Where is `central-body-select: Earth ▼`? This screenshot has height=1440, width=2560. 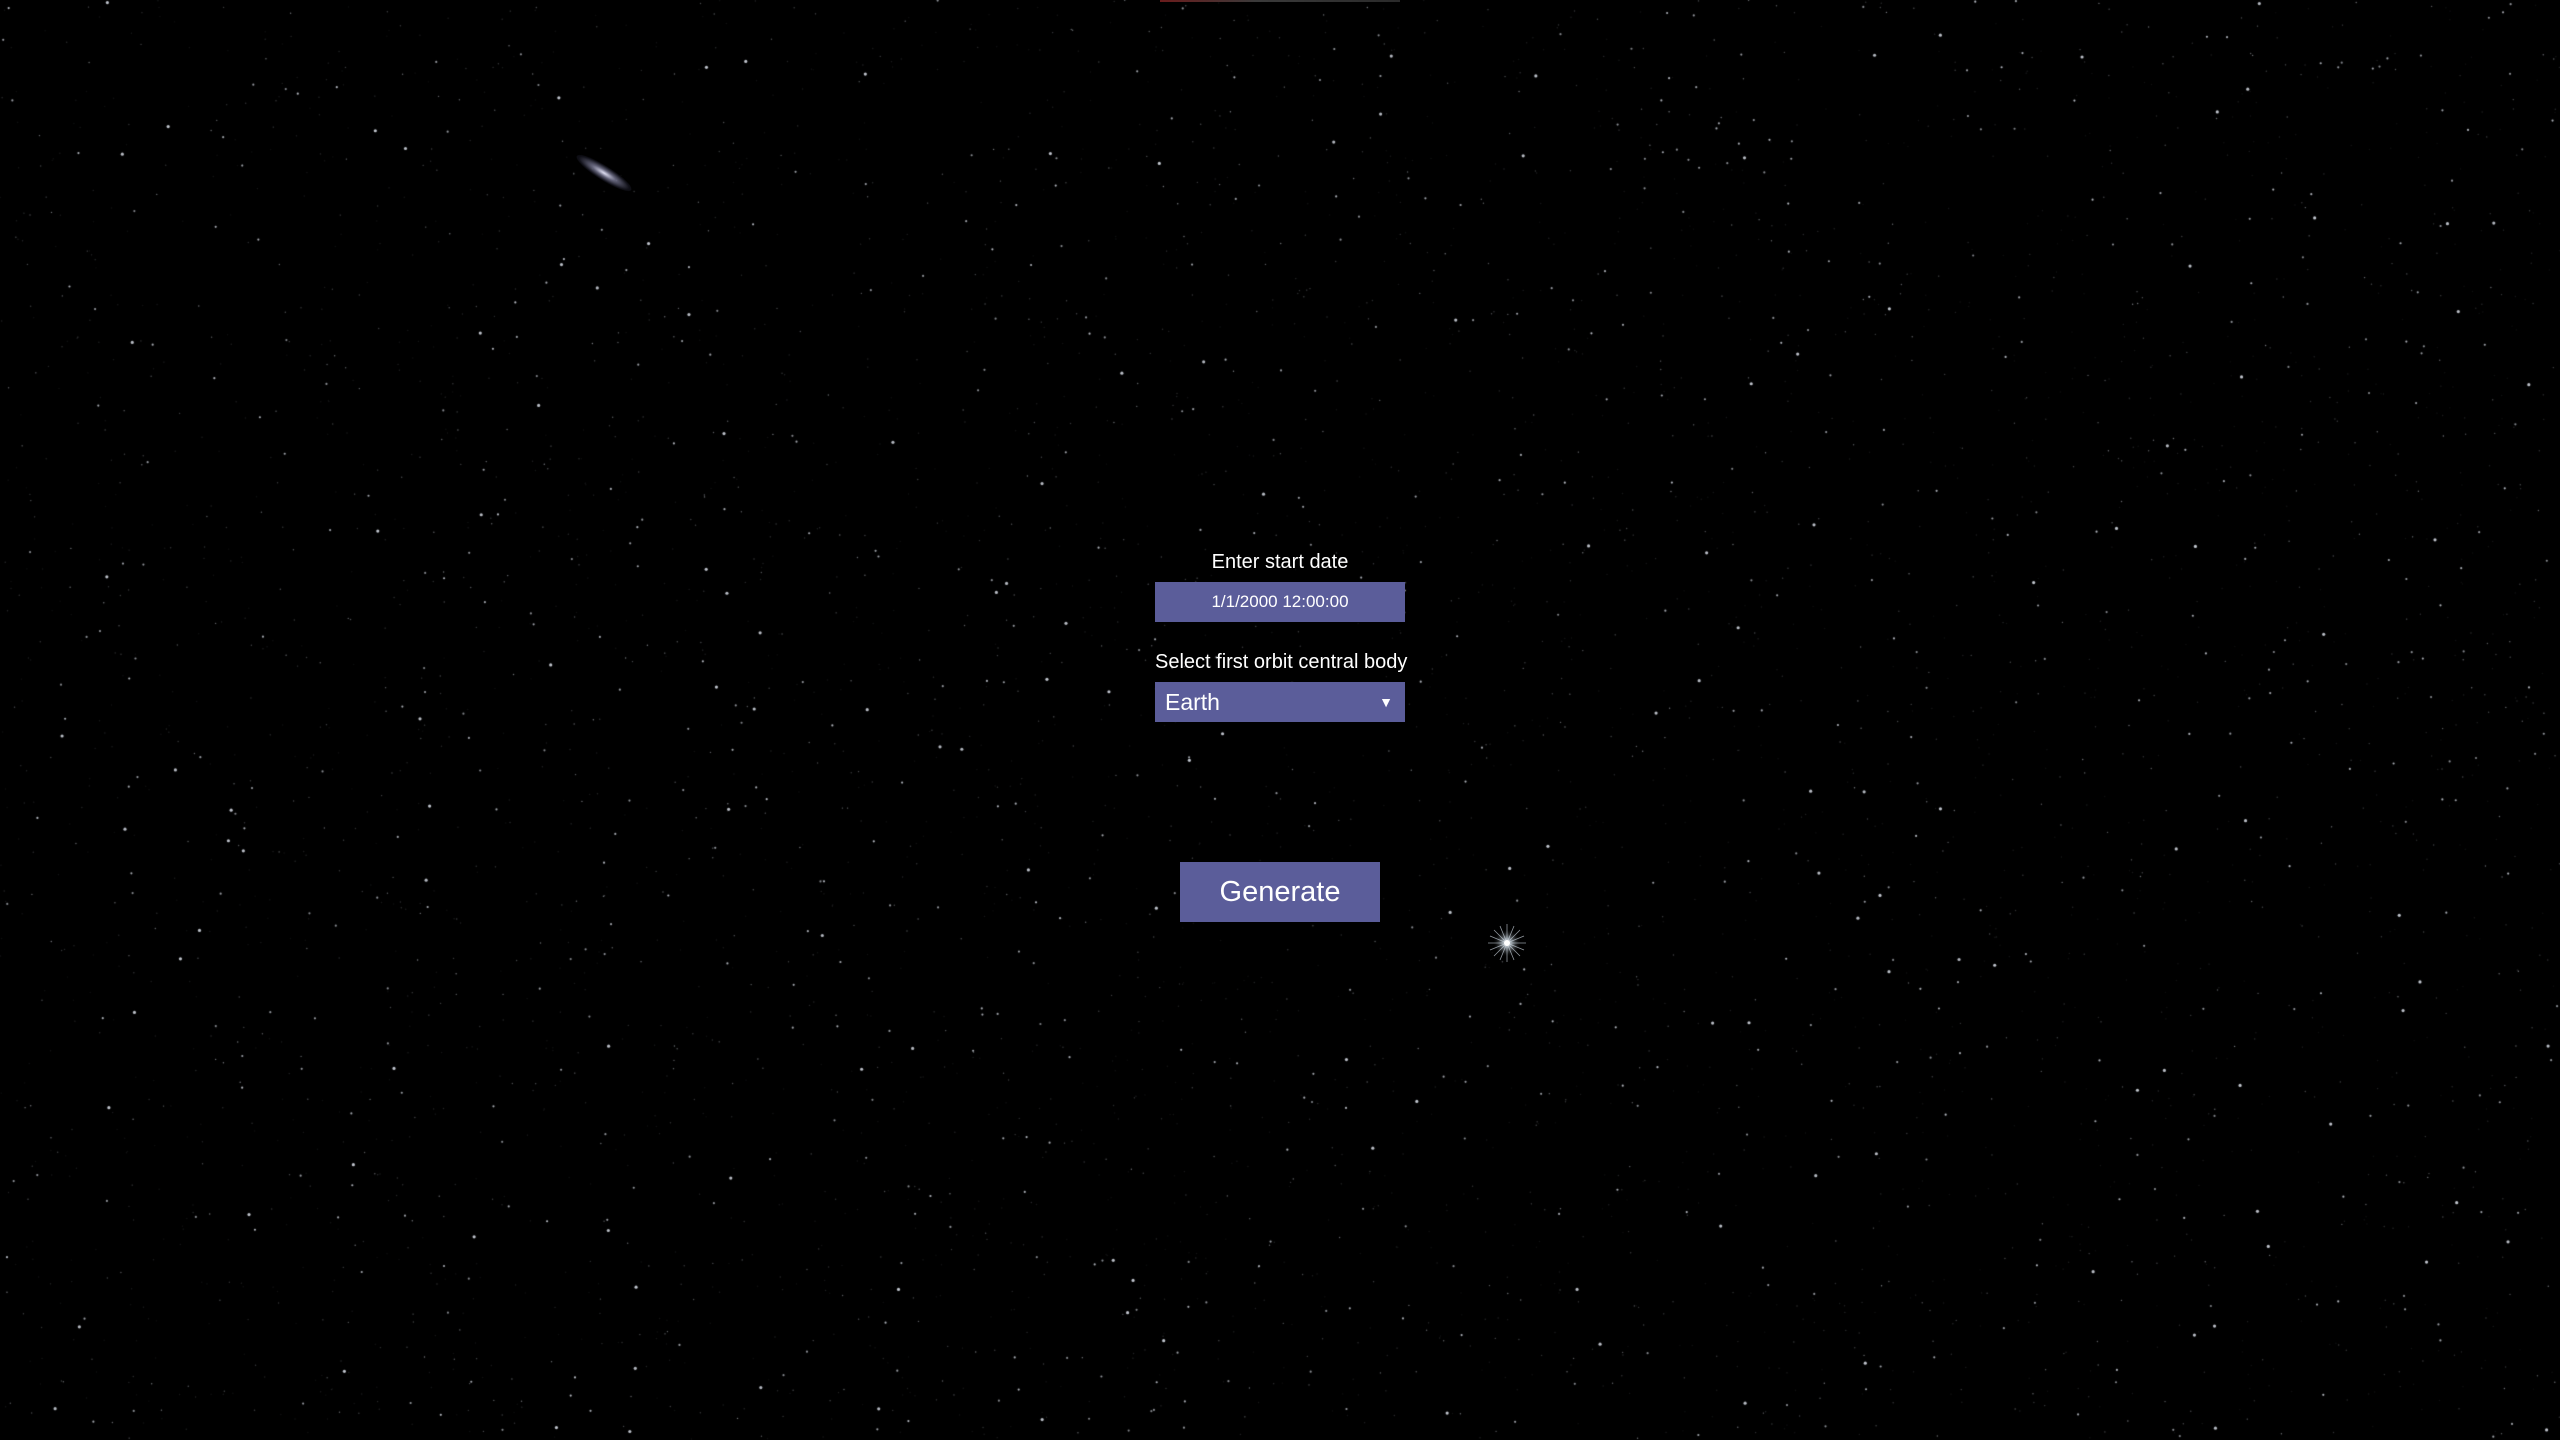 central-body-select: Earth ▼ is located at coordinates (1280, 702).